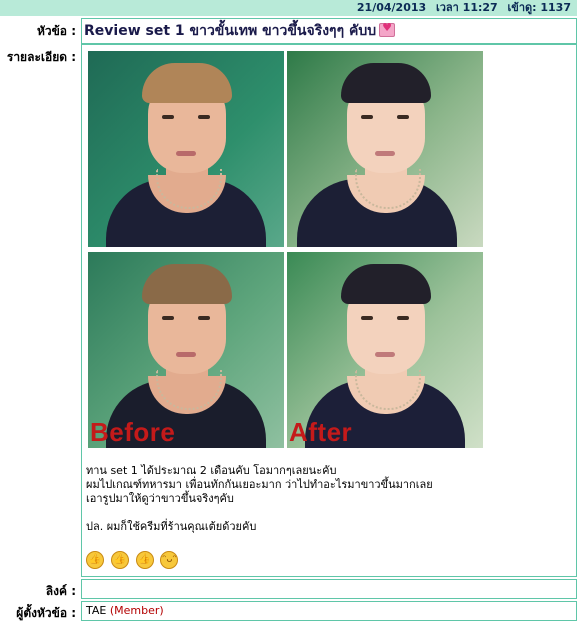 This screenshot has width=577, height=626. What do you see at coordinates (385, 350) in the screenshot?
I see `photo-after-bottom: After` at bounding box center [385, 350].